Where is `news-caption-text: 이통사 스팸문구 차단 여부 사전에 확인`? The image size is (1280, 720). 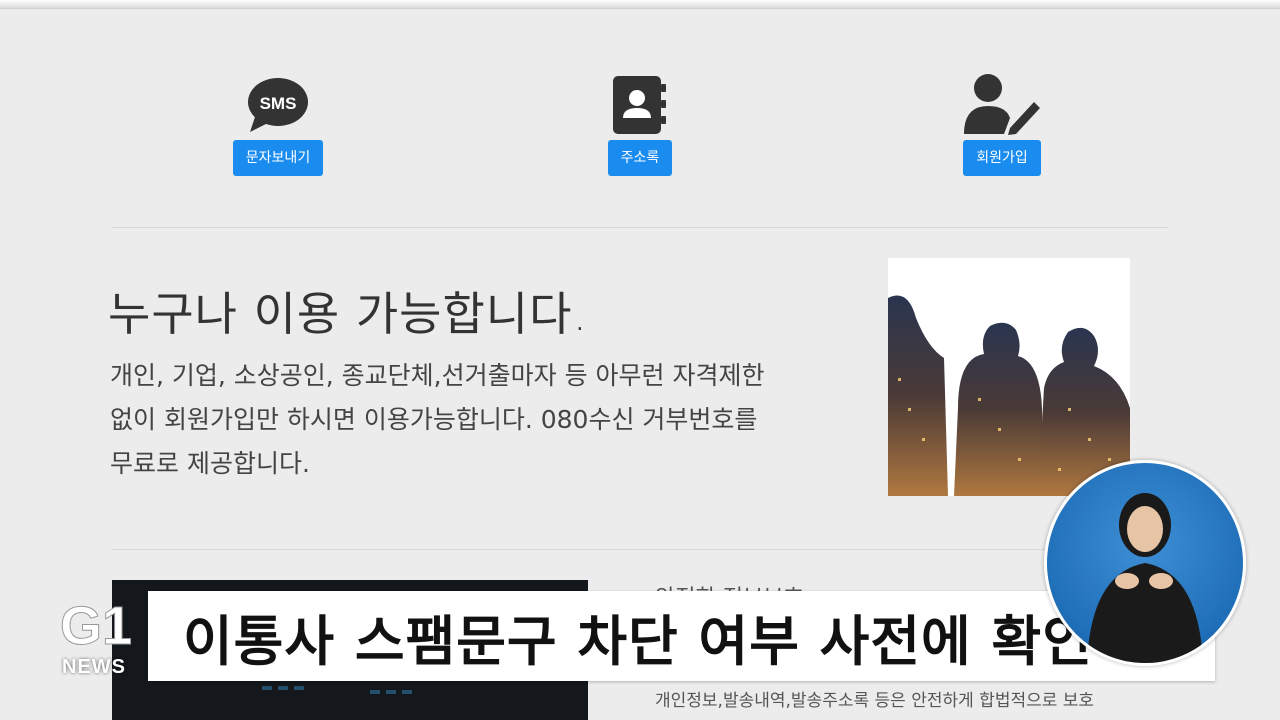
news-caption-text: 이통사 스팸문구 차단 여부 사전에 확인 is located at coordinates (638, 641).